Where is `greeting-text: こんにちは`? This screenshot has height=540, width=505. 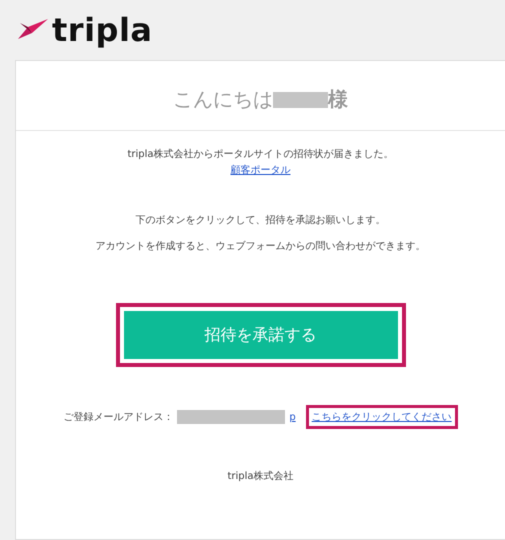 greeting-text: こんにちは is located at coordinates (223, 99).